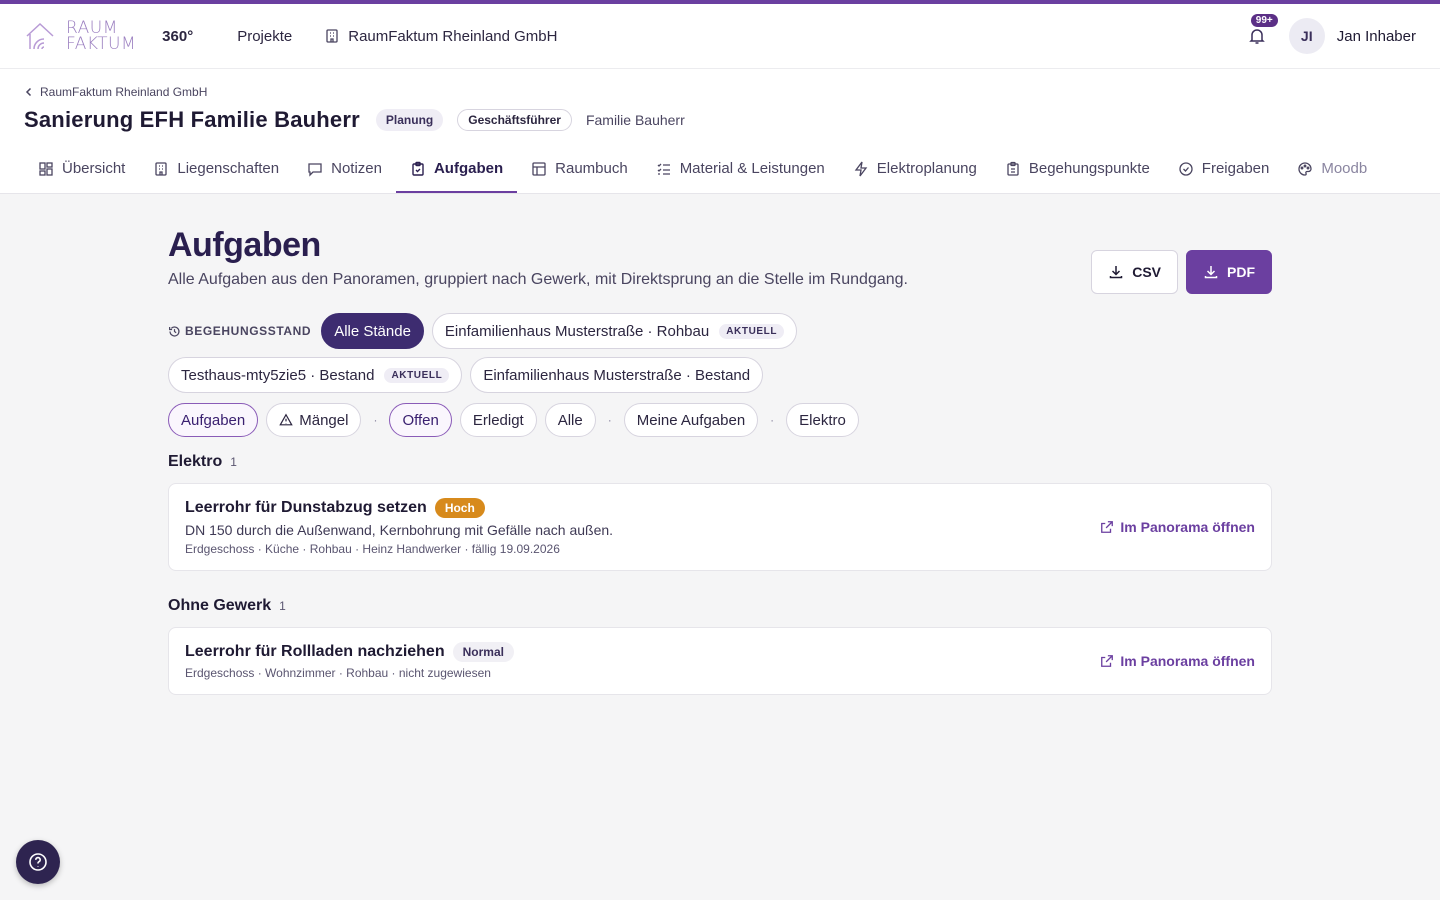  I want to click on nav-company: RaumFaktum Rheinland GmbH, so click(440, 36).